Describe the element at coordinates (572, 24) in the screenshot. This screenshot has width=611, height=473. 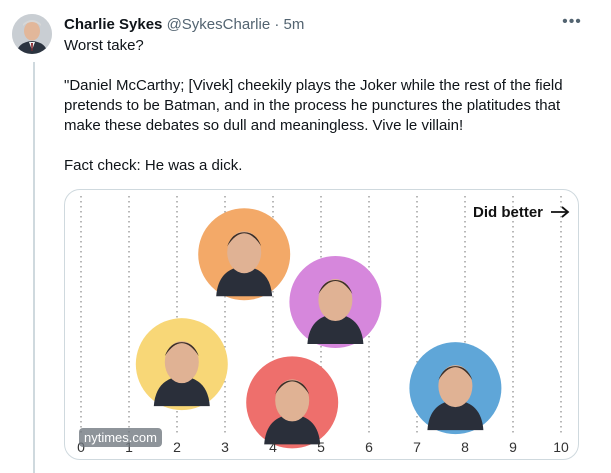
I see `more-options-icon: •••` at that location.